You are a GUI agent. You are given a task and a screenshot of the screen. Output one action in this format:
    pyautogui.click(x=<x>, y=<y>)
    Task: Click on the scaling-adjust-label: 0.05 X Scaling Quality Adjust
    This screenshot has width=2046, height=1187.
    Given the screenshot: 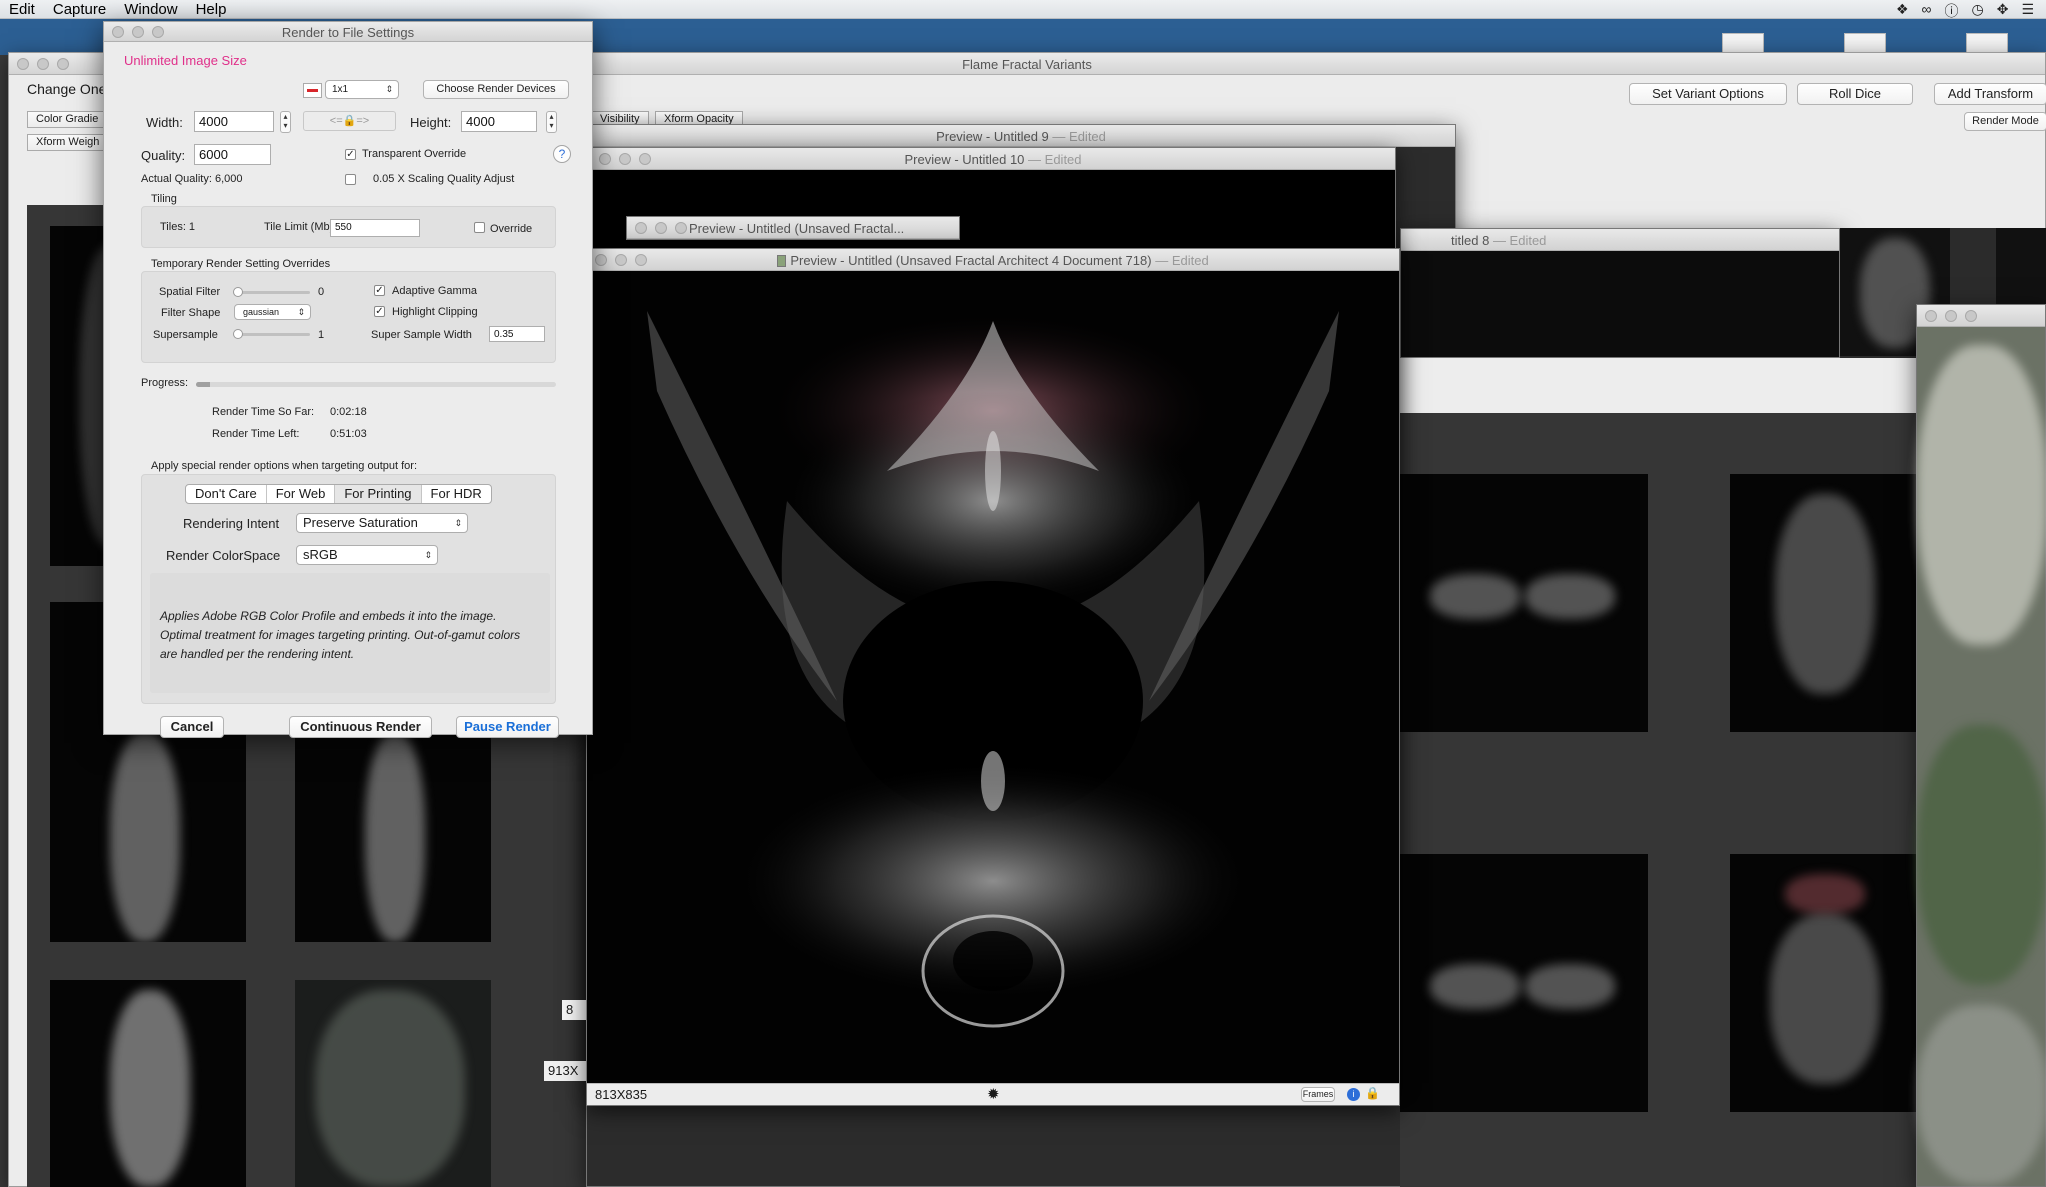 What is the action you would take?
    pyautogui.click(x=444, y=179)
    